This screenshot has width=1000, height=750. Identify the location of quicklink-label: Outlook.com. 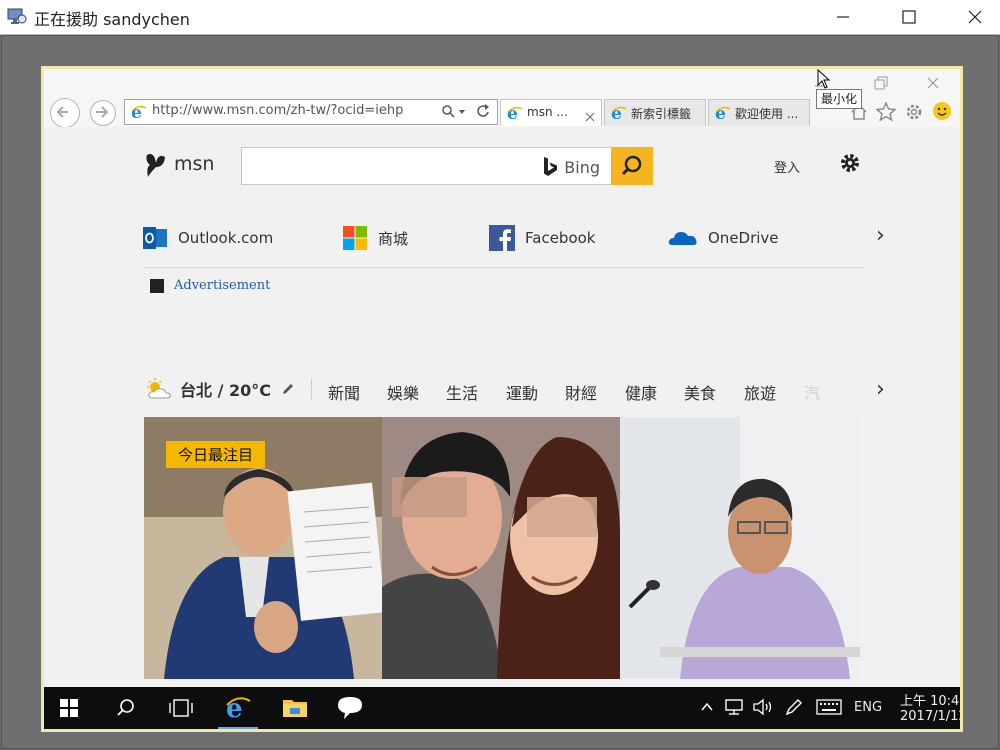
(226, 238).